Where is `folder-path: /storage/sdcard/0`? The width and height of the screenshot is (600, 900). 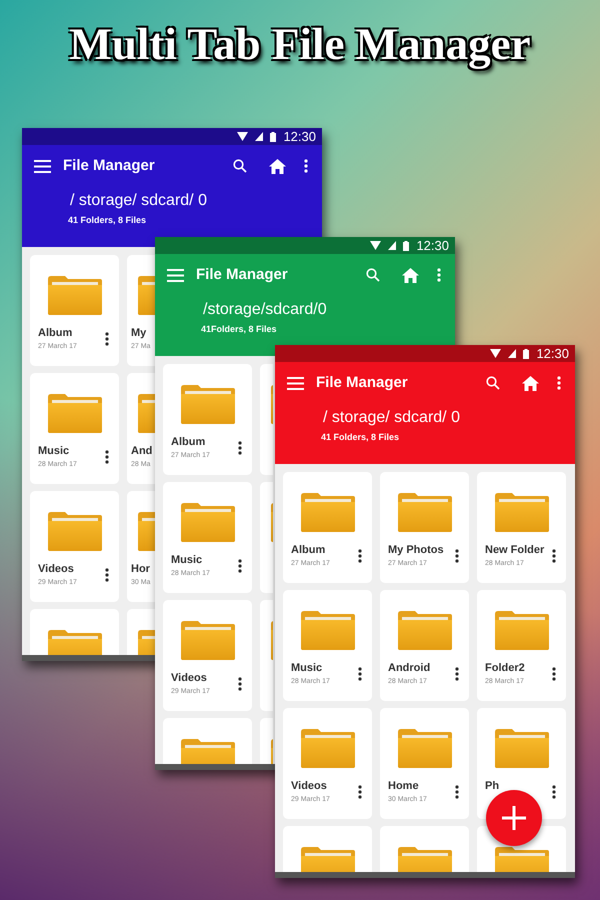 folder-path: /storage/sdcard/0 is located at coordinates (265, 310).